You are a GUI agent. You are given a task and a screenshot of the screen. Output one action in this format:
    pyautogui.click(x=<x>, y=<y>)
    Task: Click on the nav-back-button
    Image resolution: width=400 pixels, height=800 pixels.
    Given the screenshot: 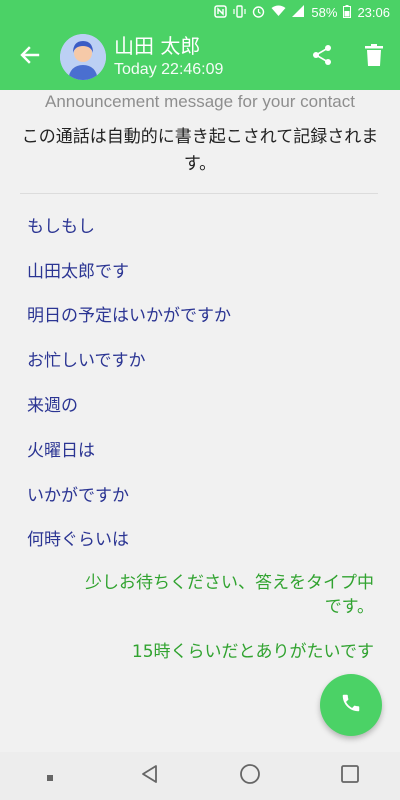 What is the action you would take?
    pyautogui.click(x=150, y=776)
    